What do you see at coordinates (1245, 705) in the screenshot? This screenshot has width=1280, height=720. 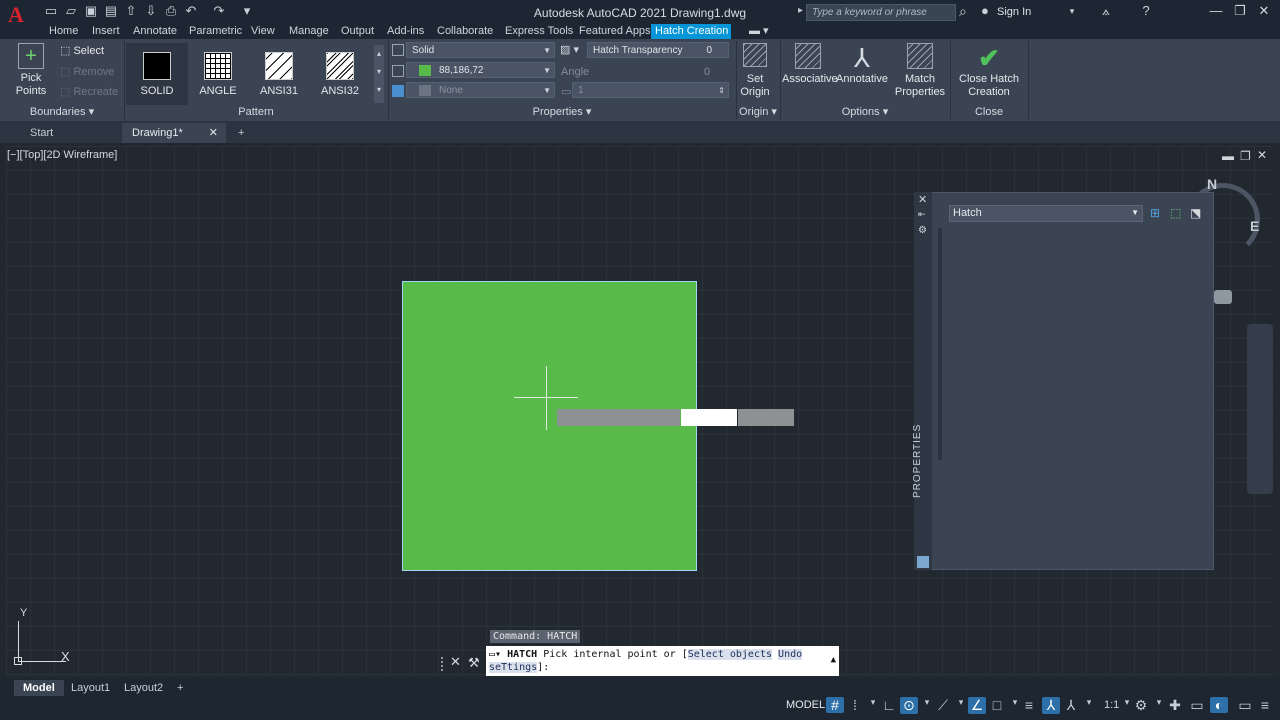 I see `clean-screen-icon: ▭` at bounding box center [1245, 705].